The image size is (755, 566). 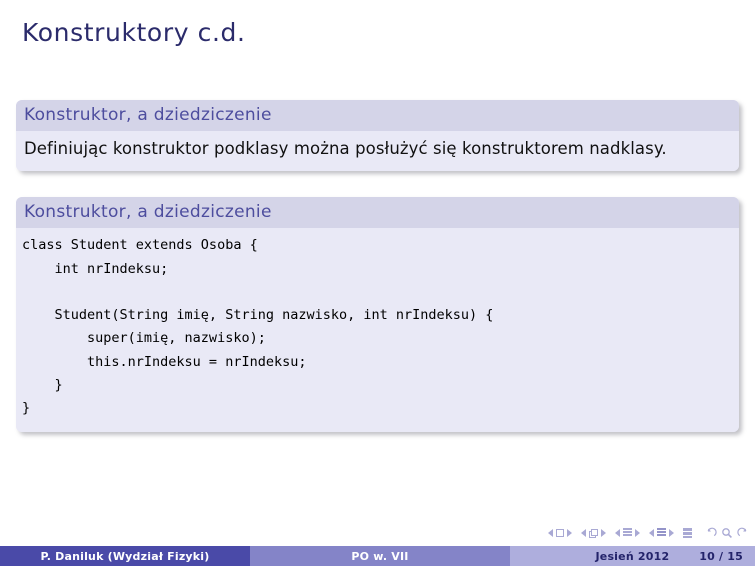 I want to click on frame-icon, so click(x=593, y=533).